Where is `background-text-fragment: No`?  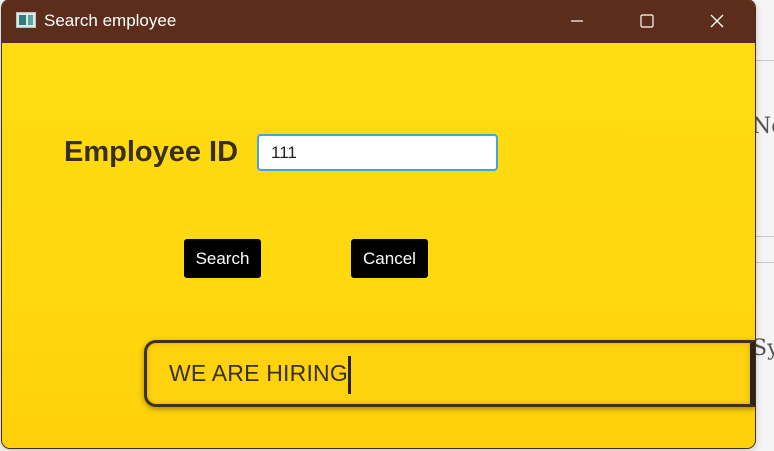
background-text-fragment: No is located at coordinates (763, 126).